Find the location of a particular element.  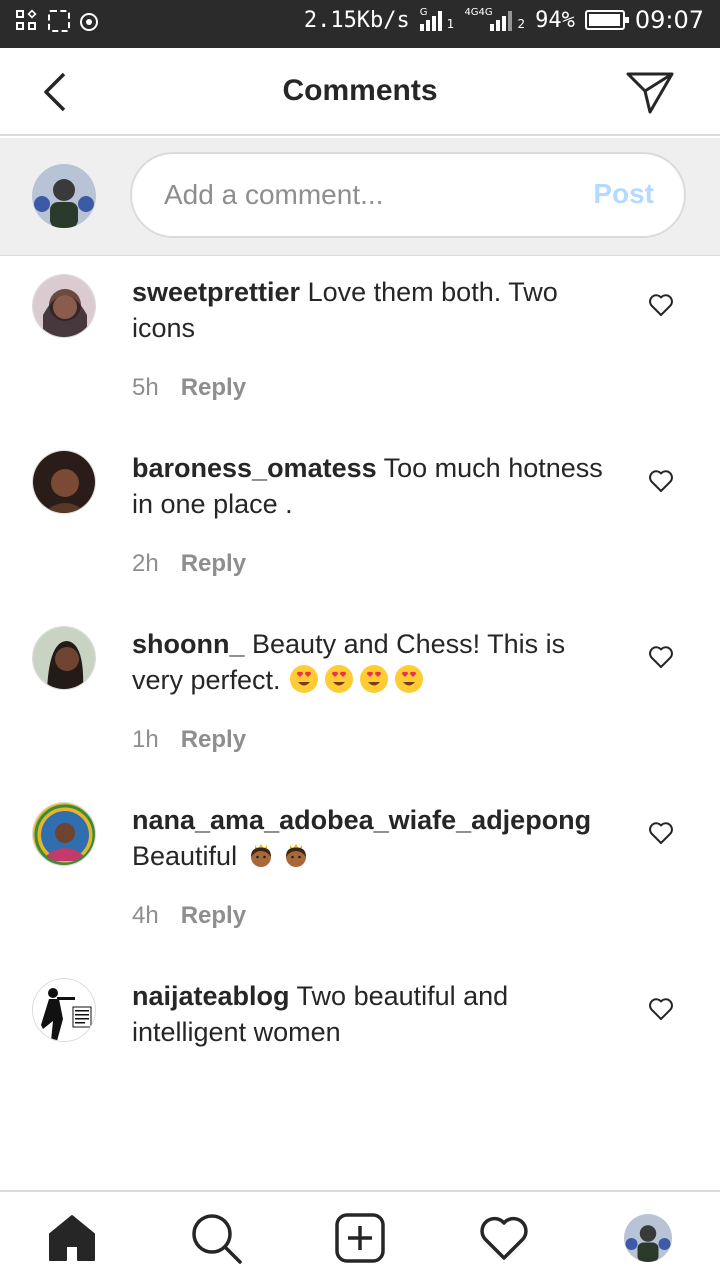

heart-eyes-emoji-group is located at coordinates (358, 680).